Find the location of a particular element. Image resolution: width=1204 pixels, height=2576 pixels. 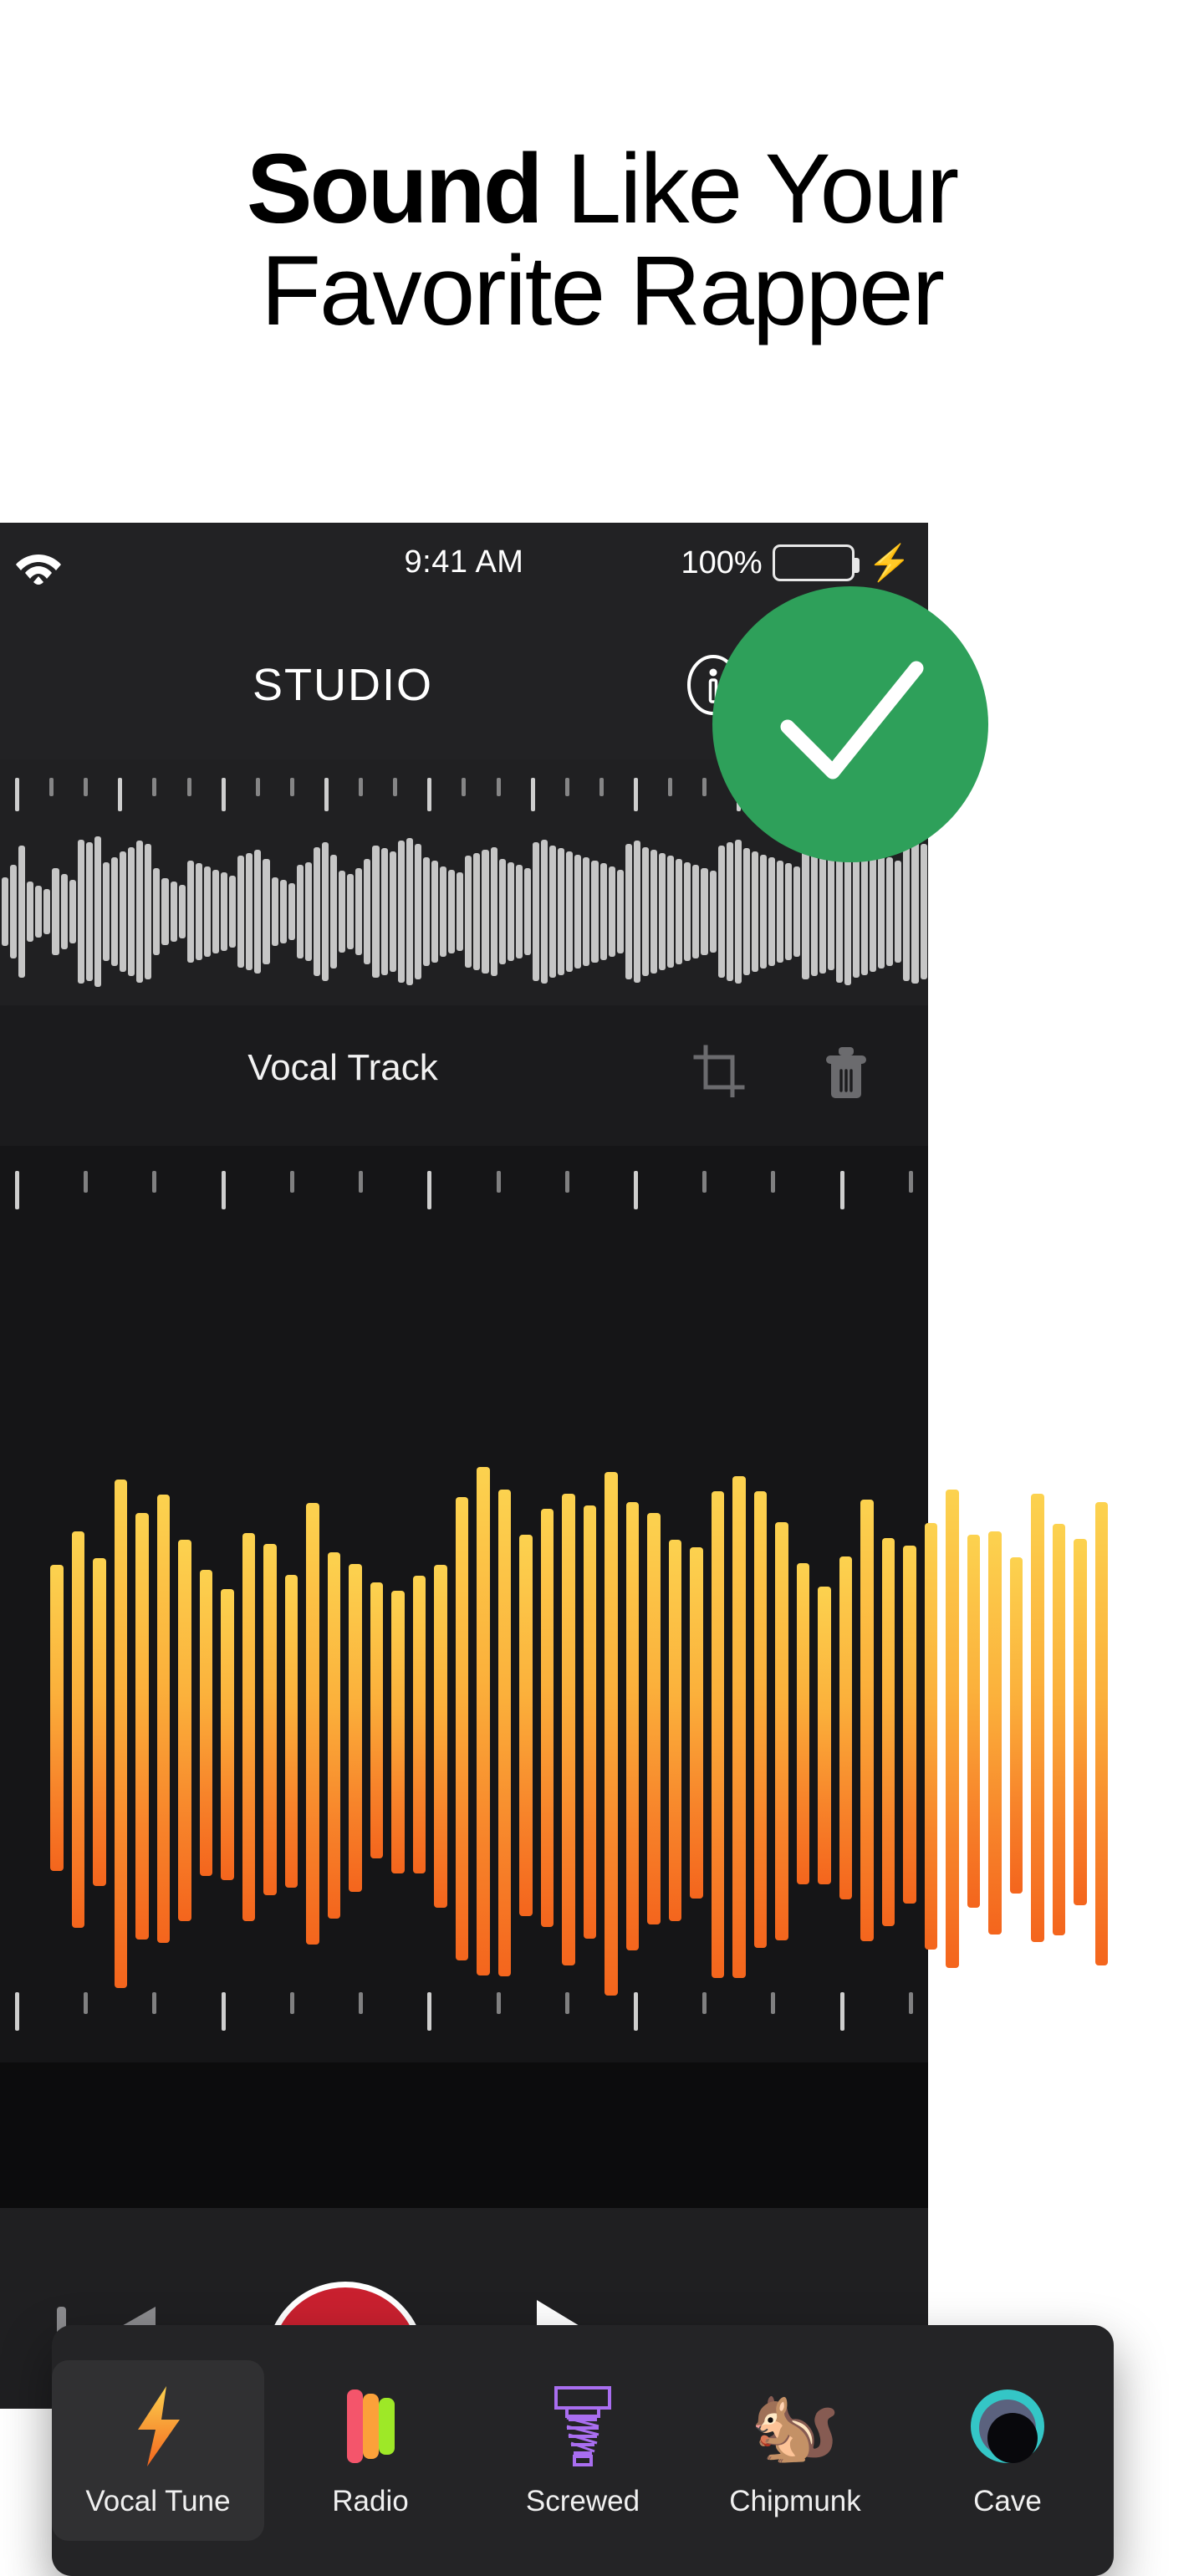

status-bar: 9:41 AM 100% ⚡ is located at coordinates (464, 567).